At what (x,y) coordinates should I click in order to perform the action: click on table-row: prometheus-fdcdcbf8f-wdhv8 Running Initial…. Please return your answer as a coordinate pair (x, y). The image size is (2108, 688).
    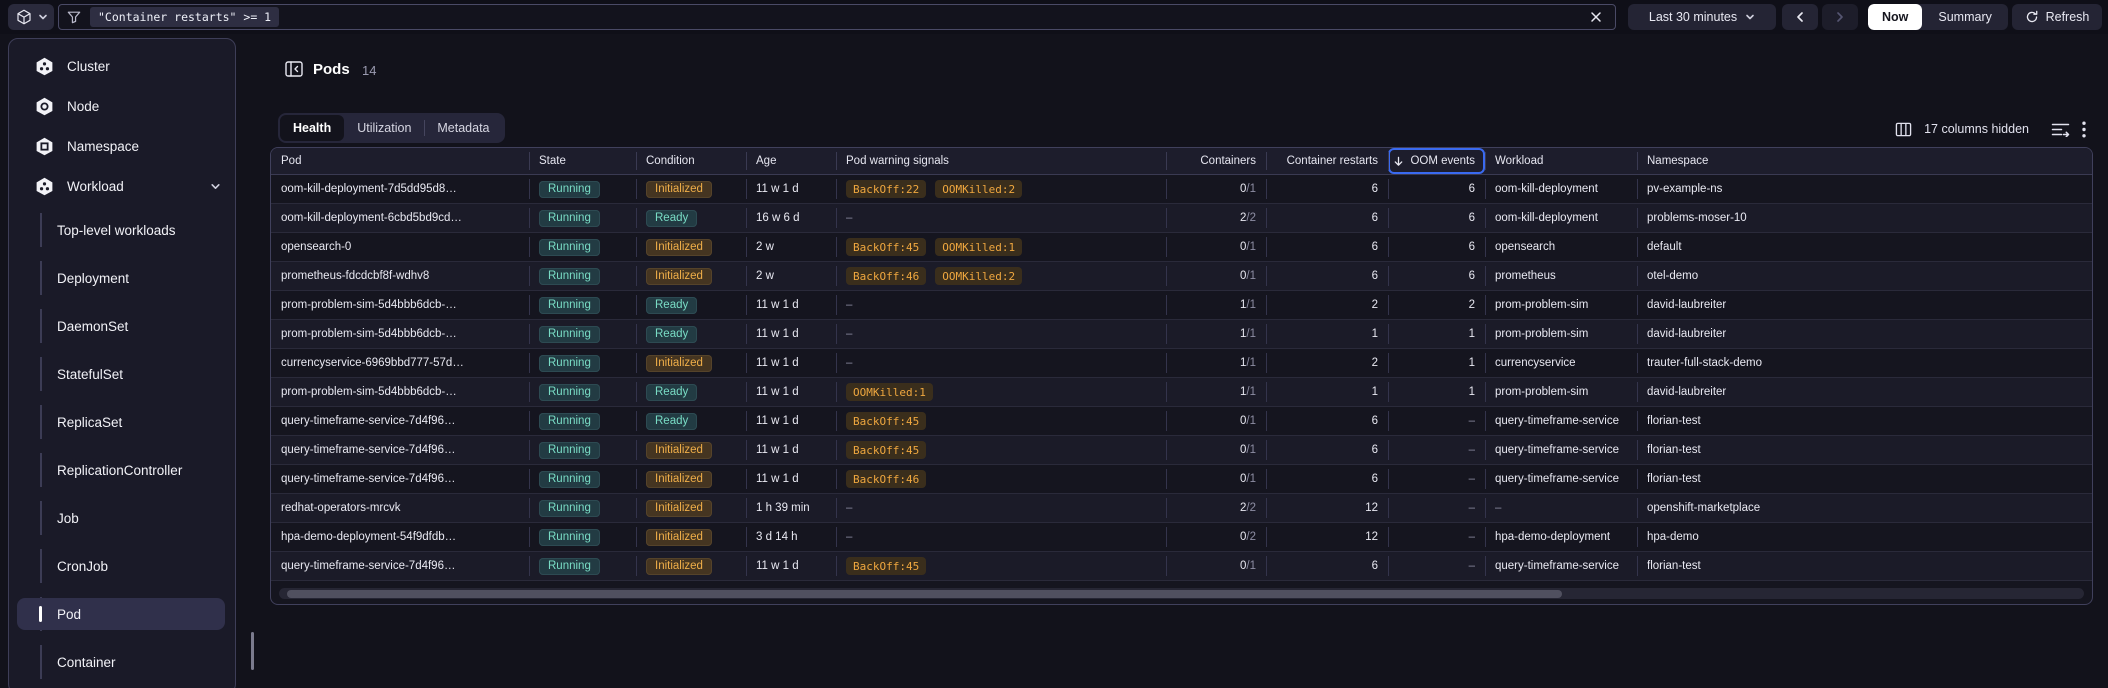
    Looking at the image, I should click on (1181, 276).